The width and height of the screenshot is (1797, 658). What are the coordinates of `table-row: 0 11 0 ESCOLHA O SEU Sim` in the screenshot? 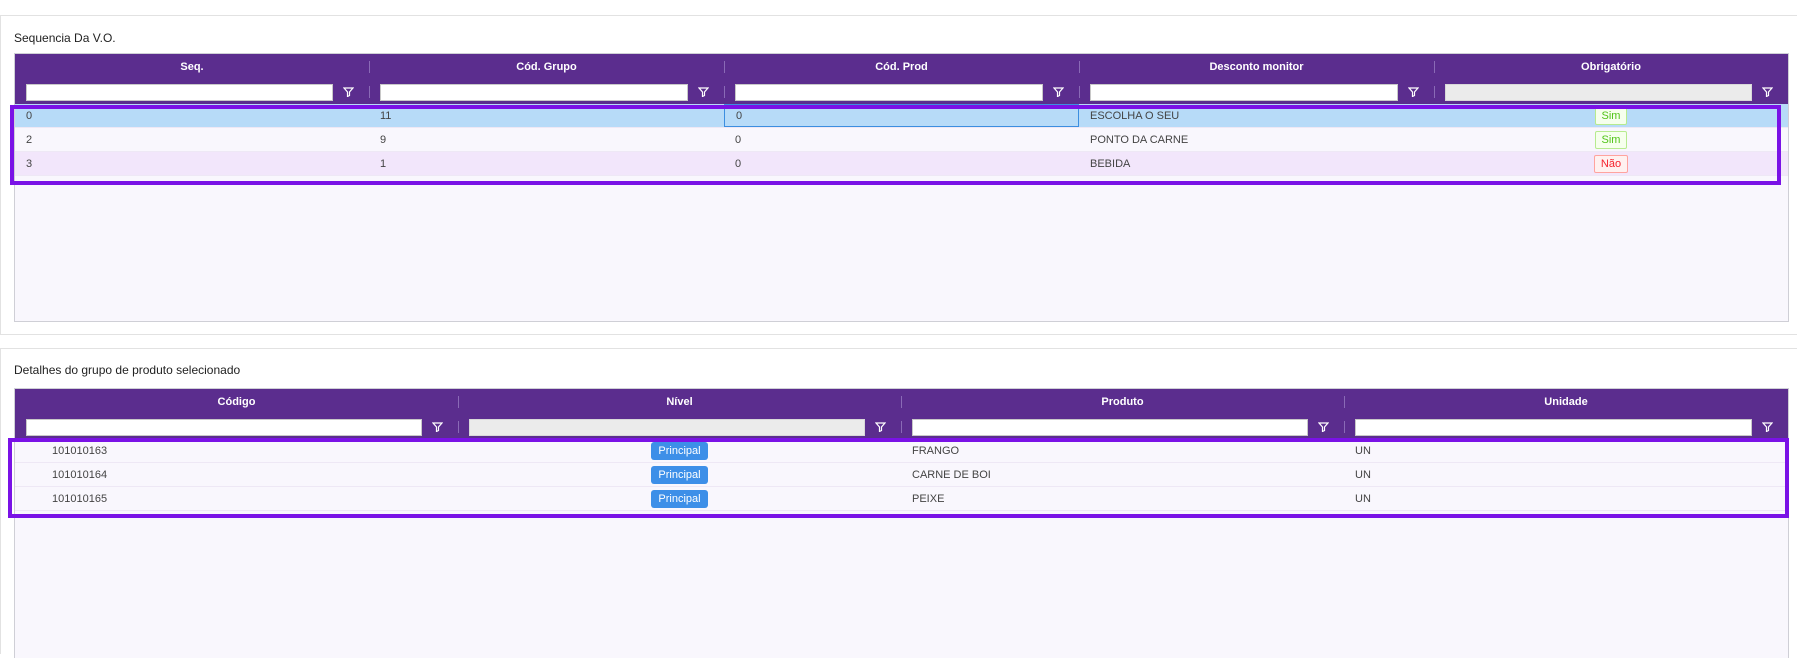 It's located at (901, 116).